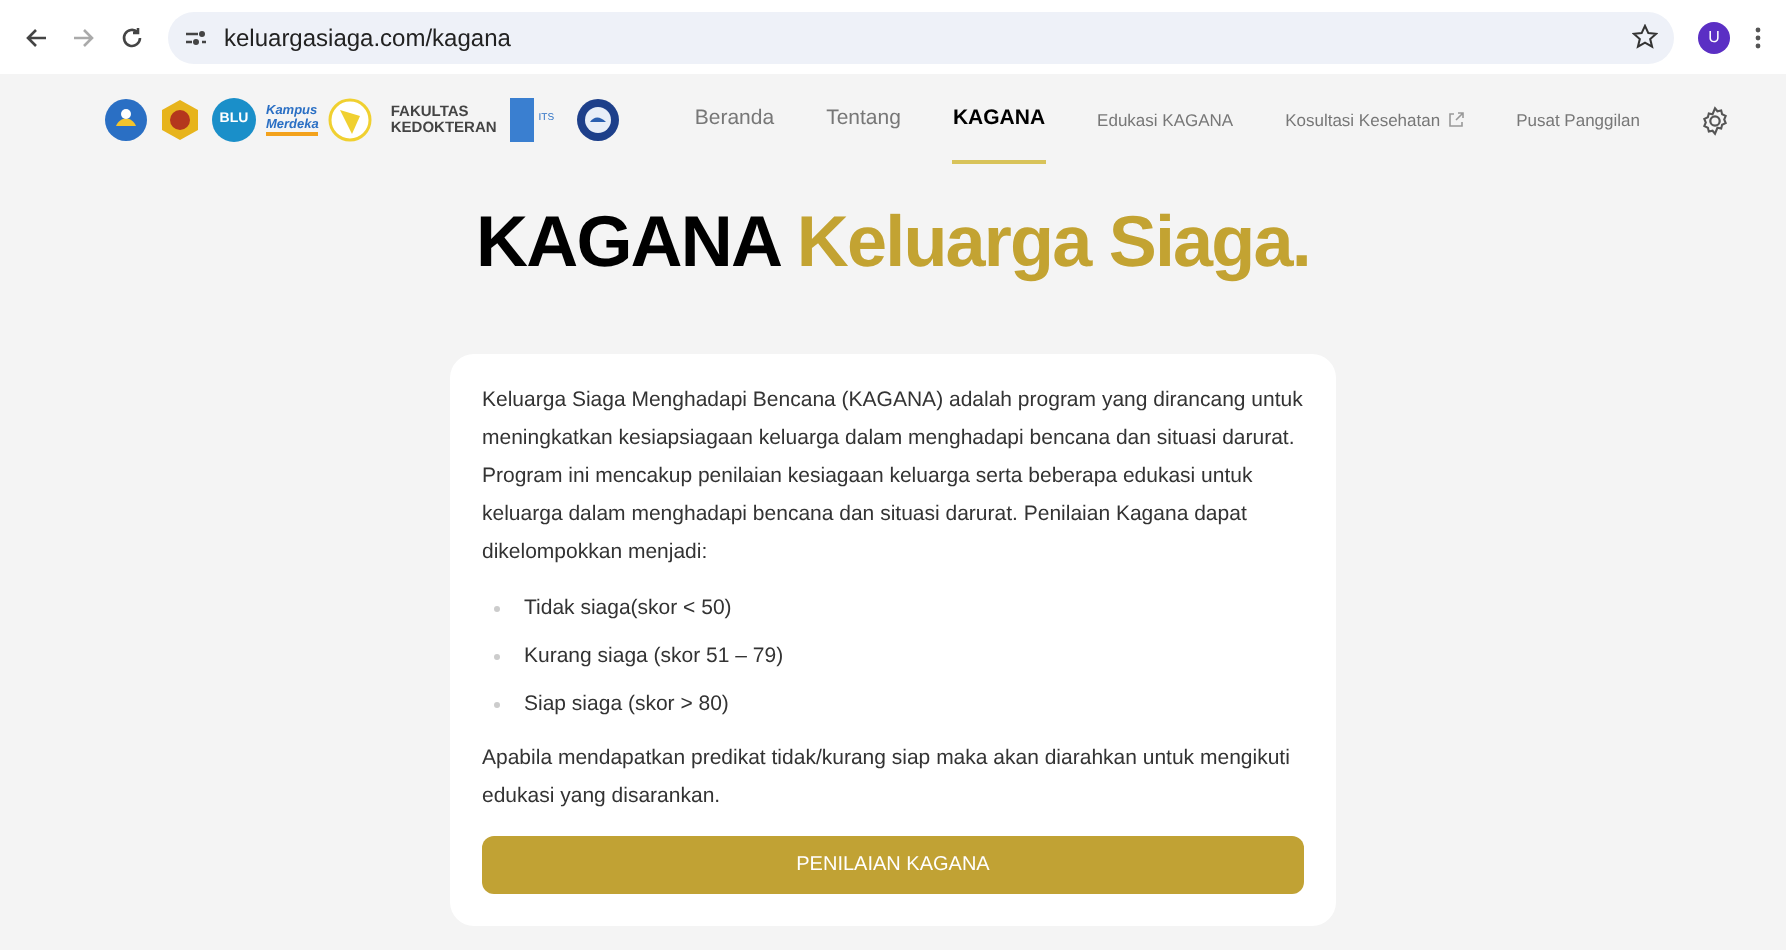 This screenshot has height=950, width=1786. I want to click on settings-icon, so click(1715, 120).